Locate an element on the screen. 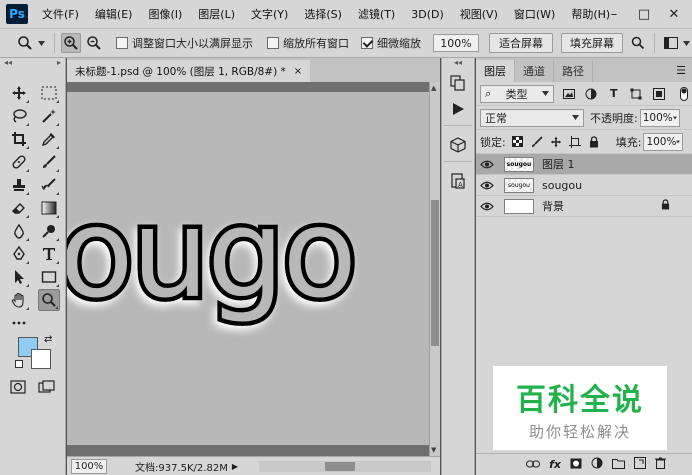 Image resolution: width=692 pixels, height=475 pixels. panel-close-icon: ▸ is located at coordinates (59, 63).